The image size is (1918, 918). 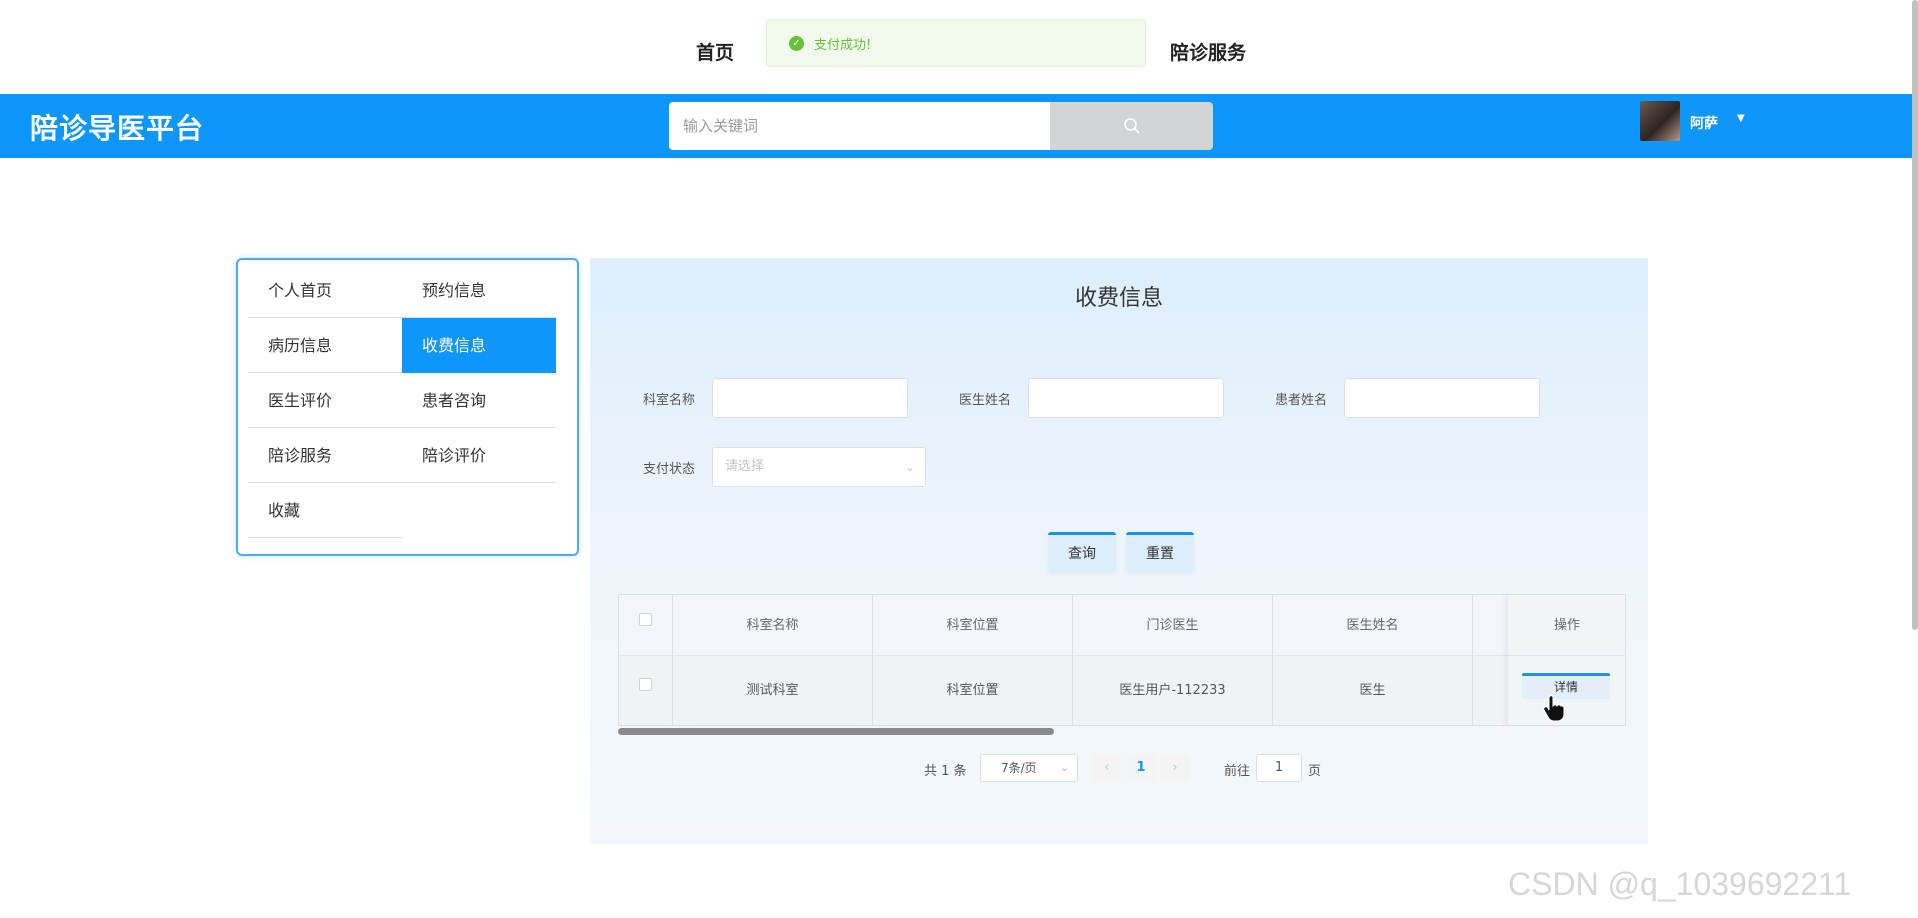 I want to click on action-column: 操作 详情, so click(x=1566, y=660).